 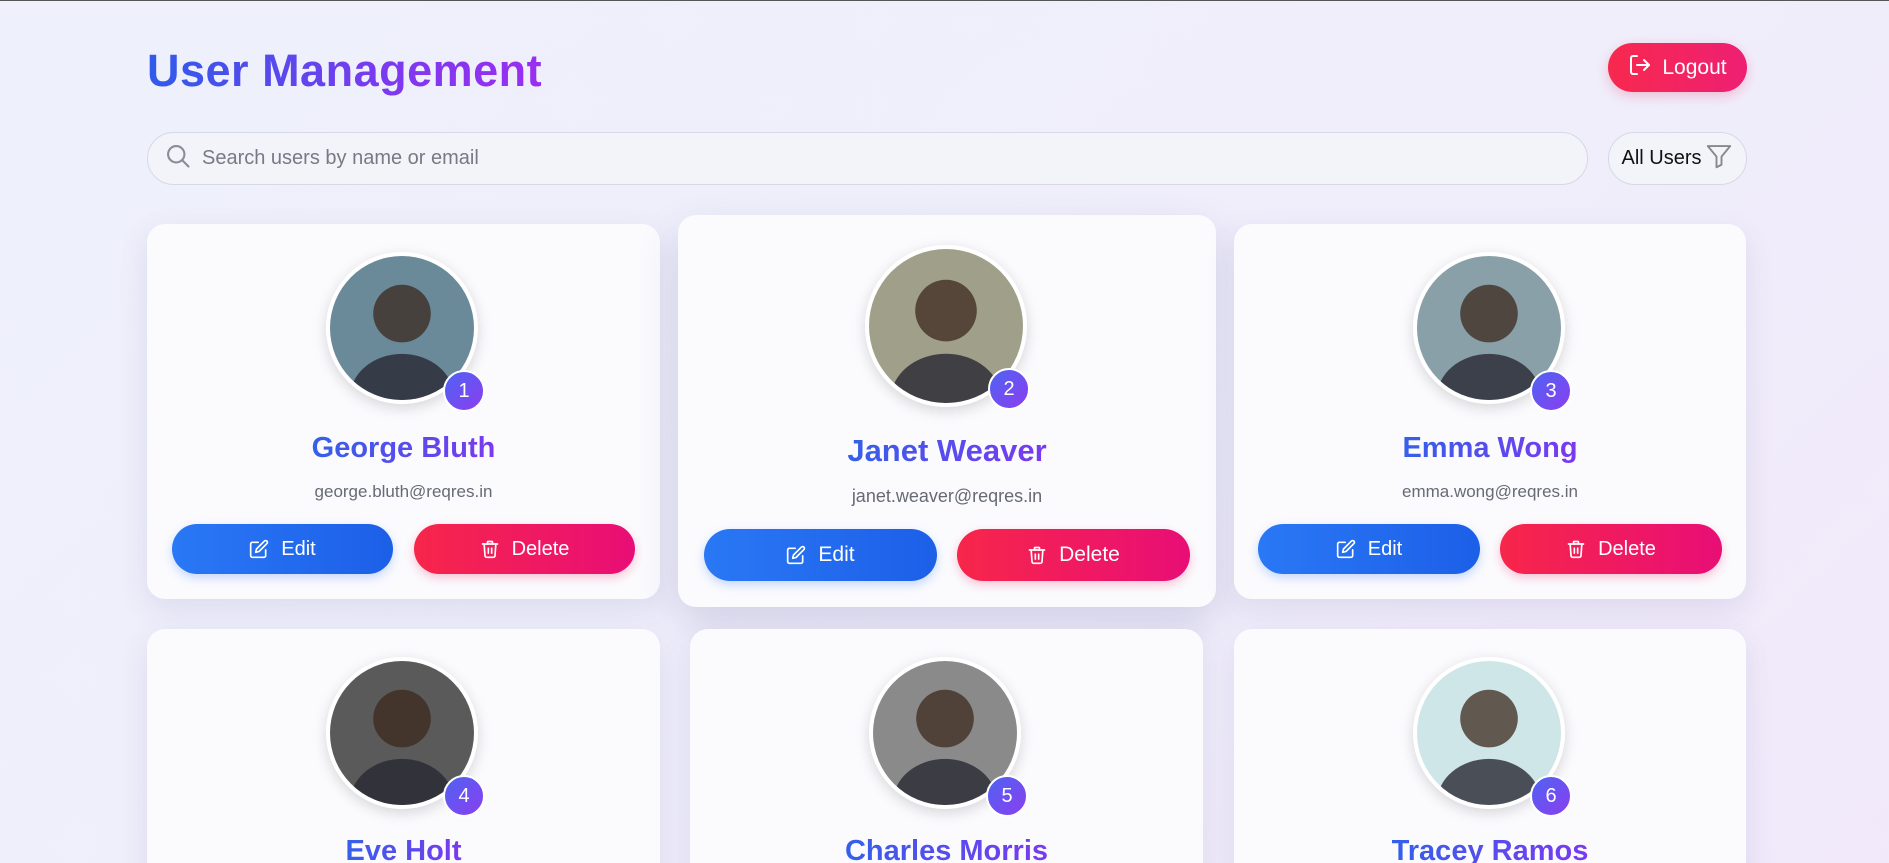 I want to click on user-id-badge: 6, so click(x=1551, y=796).